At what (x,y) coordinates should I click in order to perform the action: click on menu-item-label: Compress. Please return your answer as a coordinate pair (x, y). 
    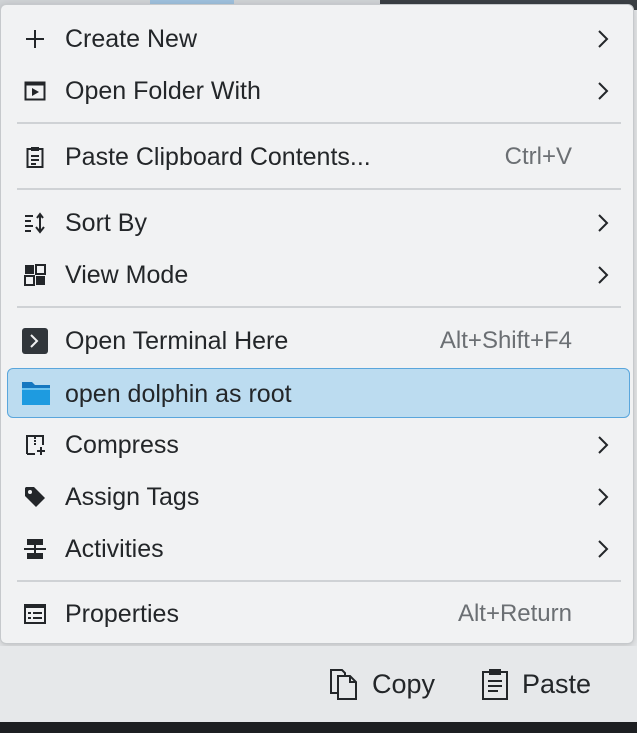
    Looking at the image, I should click on (122, 445).